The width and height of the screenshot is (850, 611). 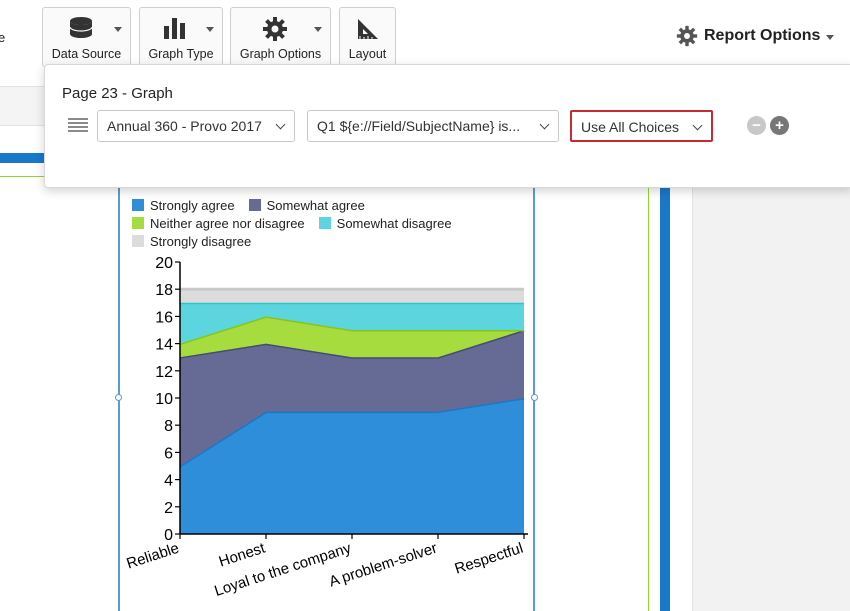 What do you see at coordinates (80, 27) in the screenshot?
I see `database-icon` at bounding box center [80, 27].